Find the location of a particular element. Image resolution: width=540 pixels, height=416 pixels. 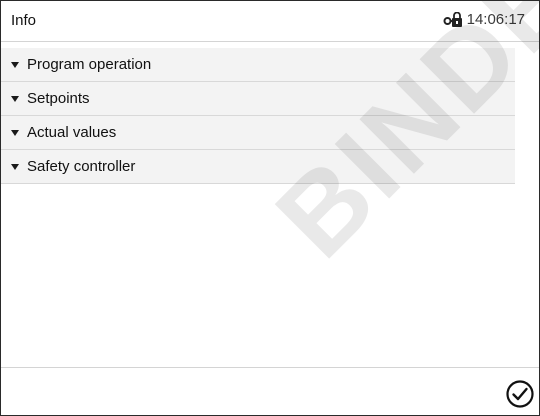

menu-item-actual-values: Actual values is located at coordinates (258, 133).